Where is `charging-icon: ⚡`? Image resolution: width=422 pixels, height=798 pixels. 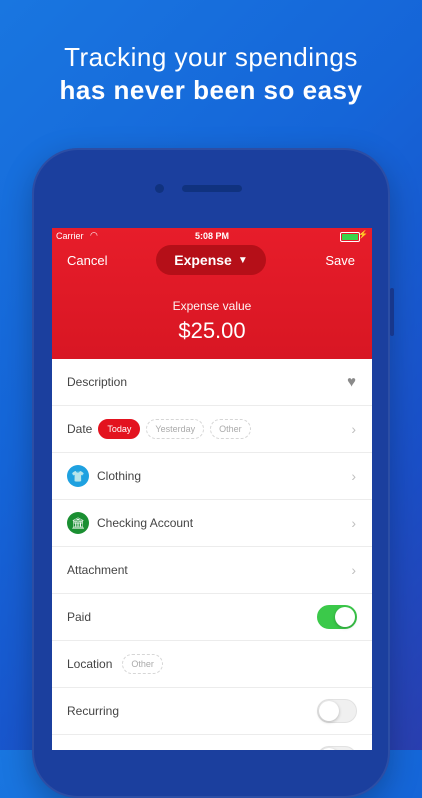
charging-icon: ⚡ is located at coordinates (363, 234).